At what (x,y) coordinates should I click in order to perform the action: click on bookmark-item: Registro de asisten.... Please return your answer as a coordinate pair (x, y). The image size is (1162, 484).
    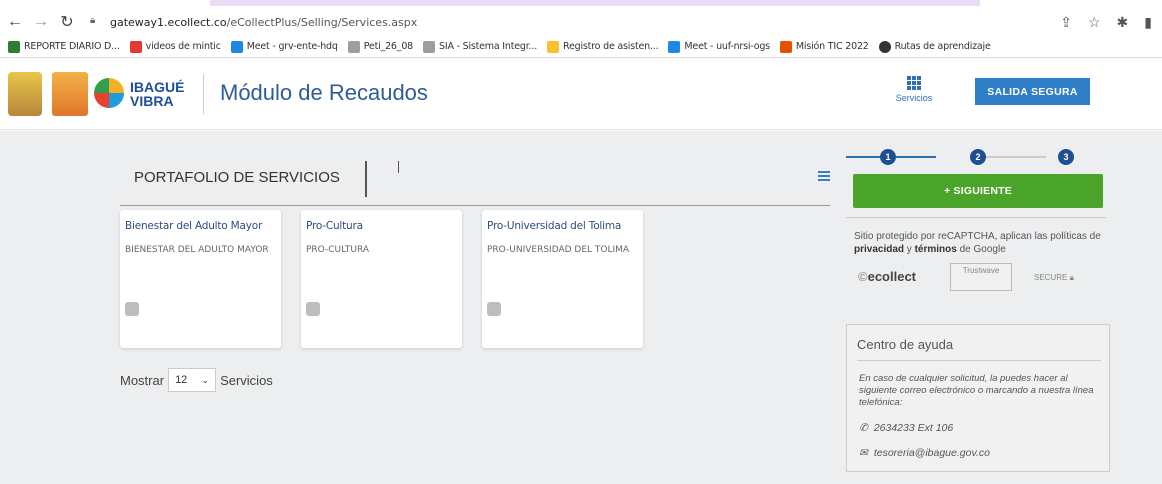
    Looking at the image, I should click on (603, 46).